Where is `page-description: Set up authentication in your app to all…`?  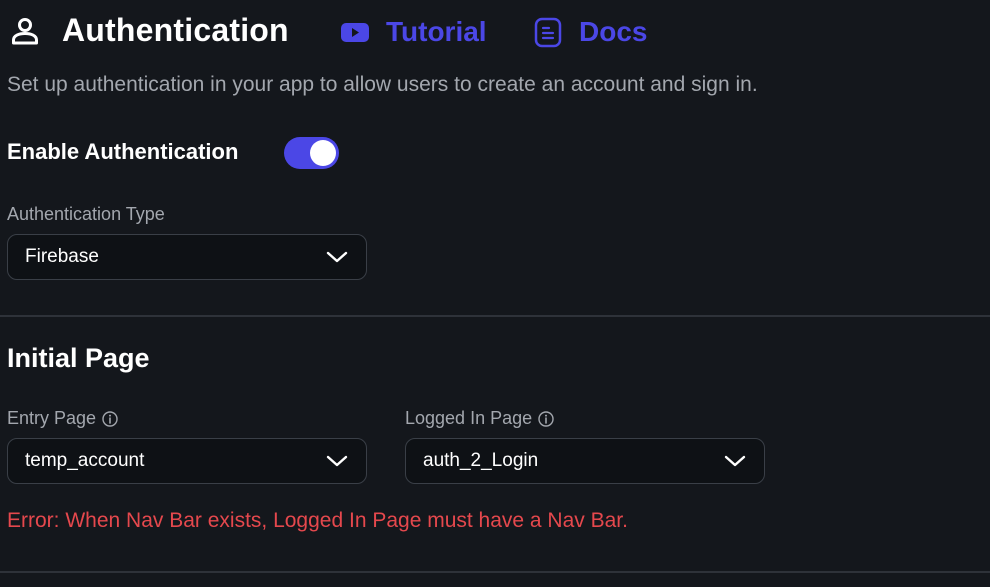 page-description: Set up authentication in your app to all… is located at coordinates (382, 84).